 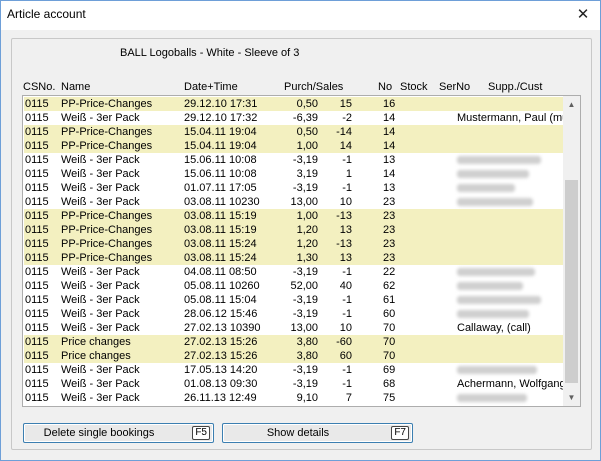 What do you see at coordinates (221, 356) in the screenshot?
I see `cell-datetime: 27.02.13 15:26` at bounding box center [221, 356].